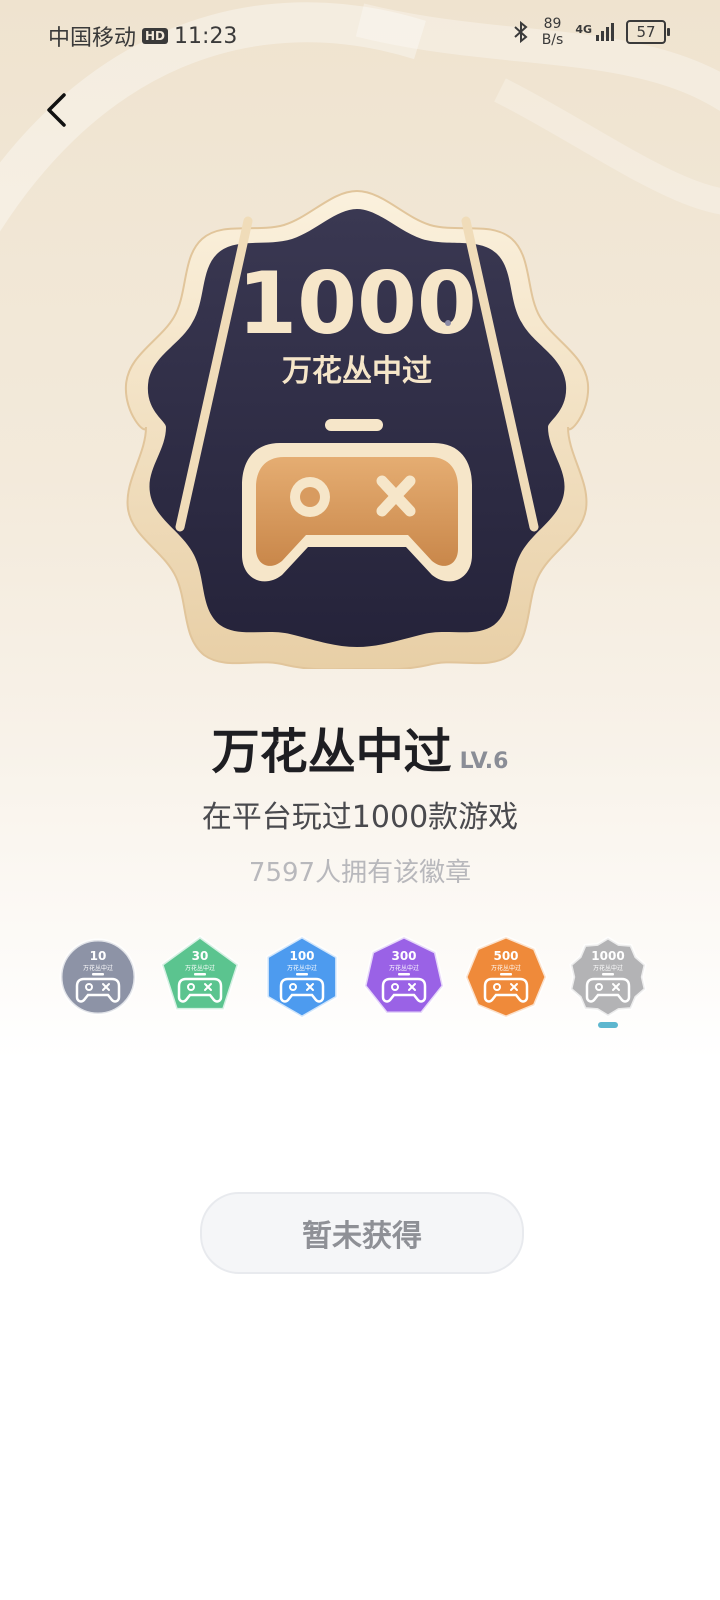  Describe the element at coordinates (648, 32) in the screenshot. I see `battery-icon: 57` at that location.